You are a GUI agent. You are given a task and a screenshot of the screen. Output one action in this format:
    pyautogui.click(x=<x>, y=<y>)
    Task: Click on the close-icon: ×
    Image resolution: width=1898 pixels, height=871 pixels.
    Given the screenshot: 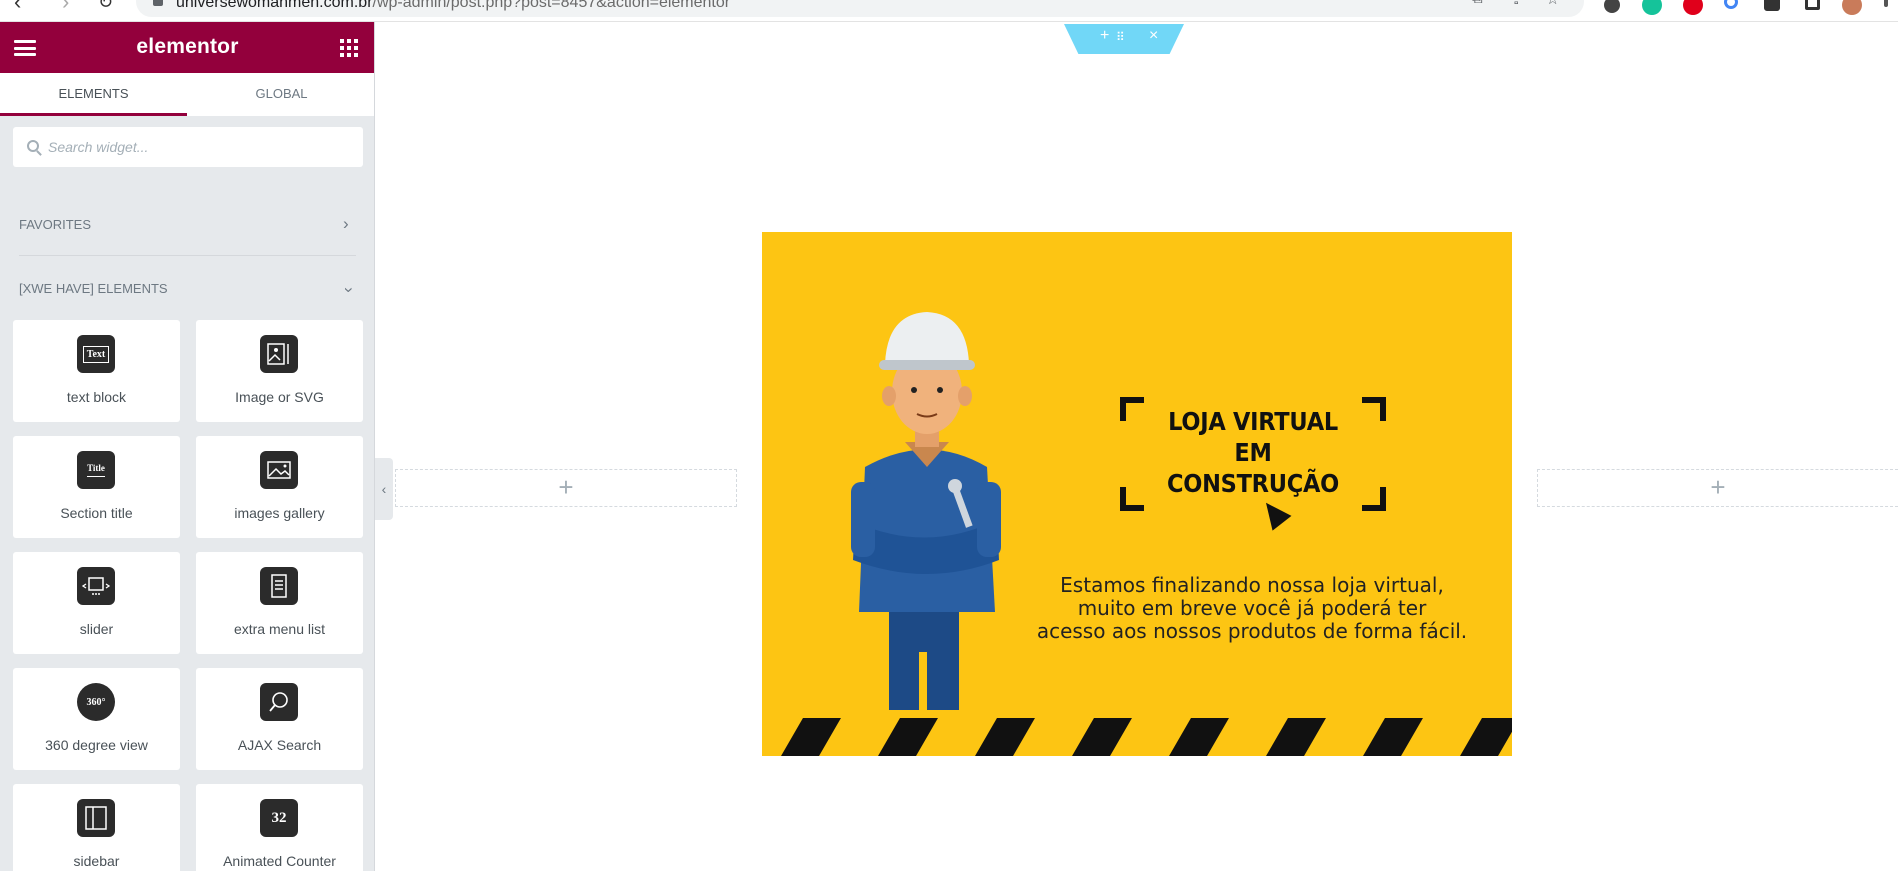 What is the action you would take?
    pyautogui.click(x=1153, y=36)
    